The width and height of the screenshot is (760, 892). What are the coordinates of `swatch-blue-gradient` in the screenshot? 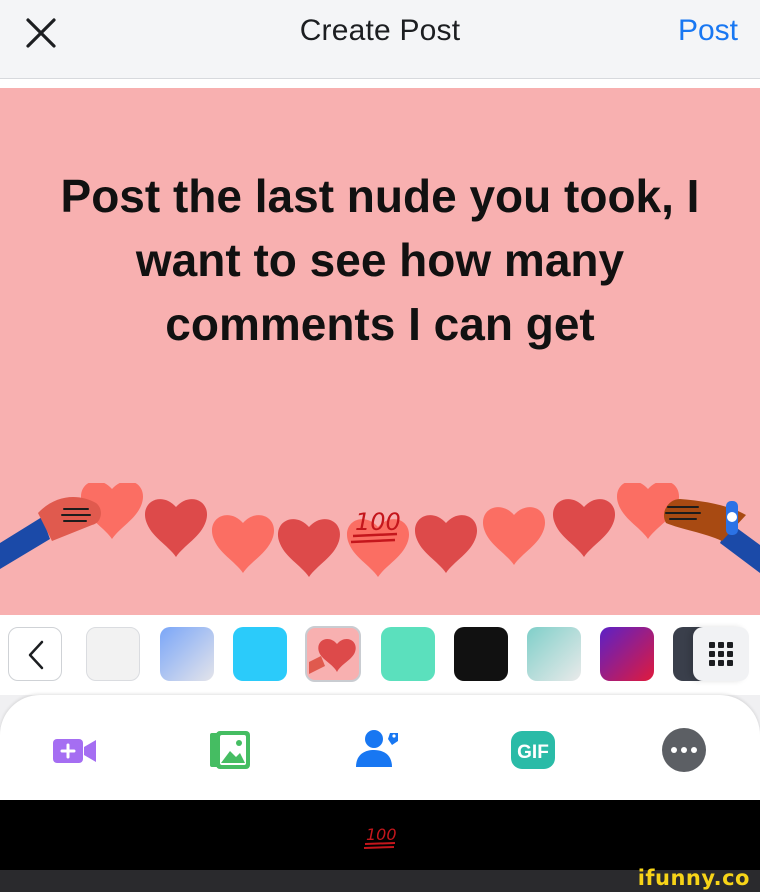 It's located at (187, 654).